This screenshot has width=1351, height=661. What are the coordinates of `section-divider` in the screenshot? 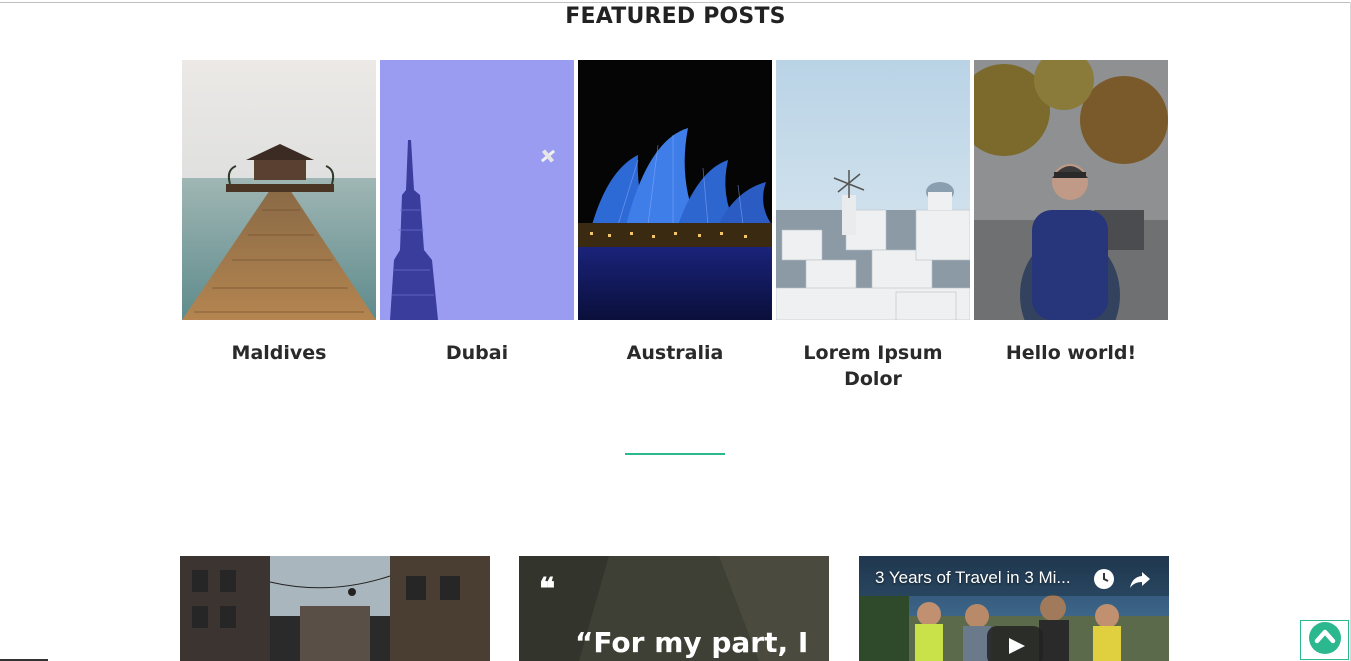 It's located at (675, 454).